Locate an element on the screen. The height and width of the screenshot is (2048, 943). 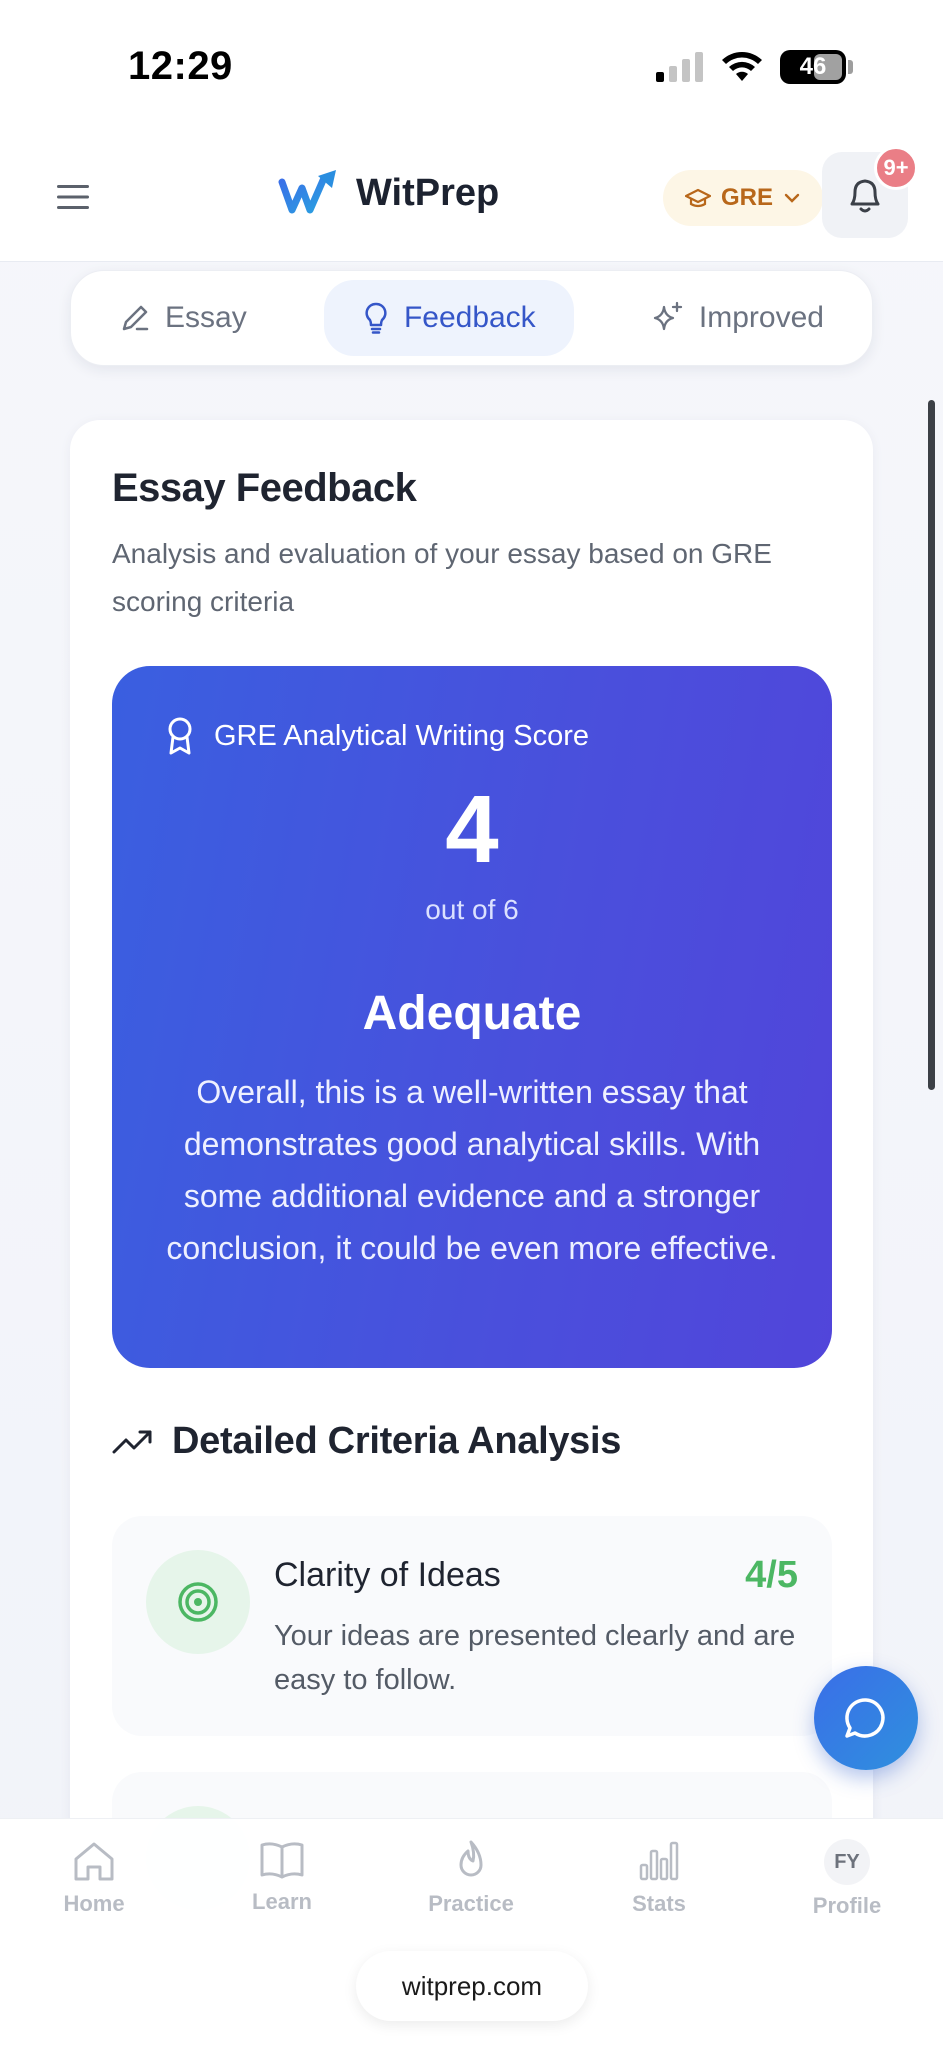
score-scale: out of 6 is located at coordinates (472, 909).